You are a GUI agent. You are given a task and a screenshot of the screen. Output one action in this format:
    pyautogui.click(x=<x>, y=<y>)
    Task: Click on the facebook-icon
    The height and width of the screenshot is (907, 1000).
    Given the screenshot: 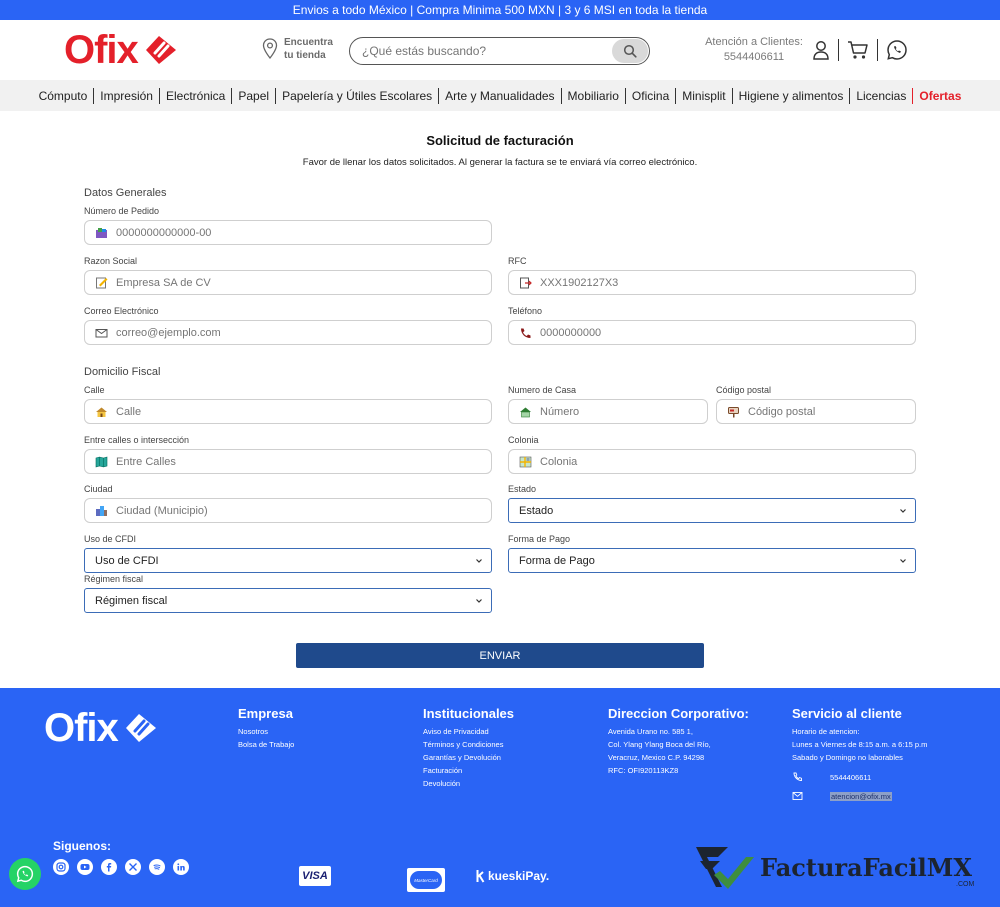 What is the action you would take?
    pyautogui.click(x=109, y=867)
    